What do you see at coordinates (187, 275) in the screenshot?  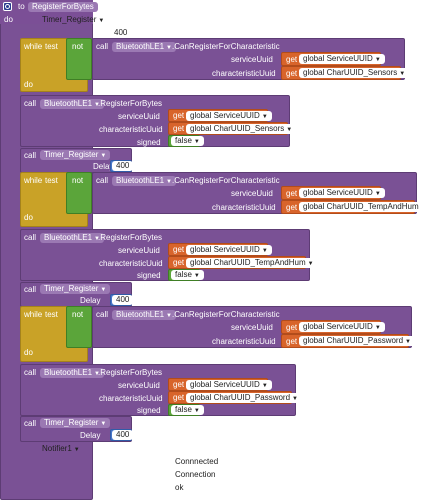 I see `false-value-r2: false ▼` at bounding box center [187, 275].